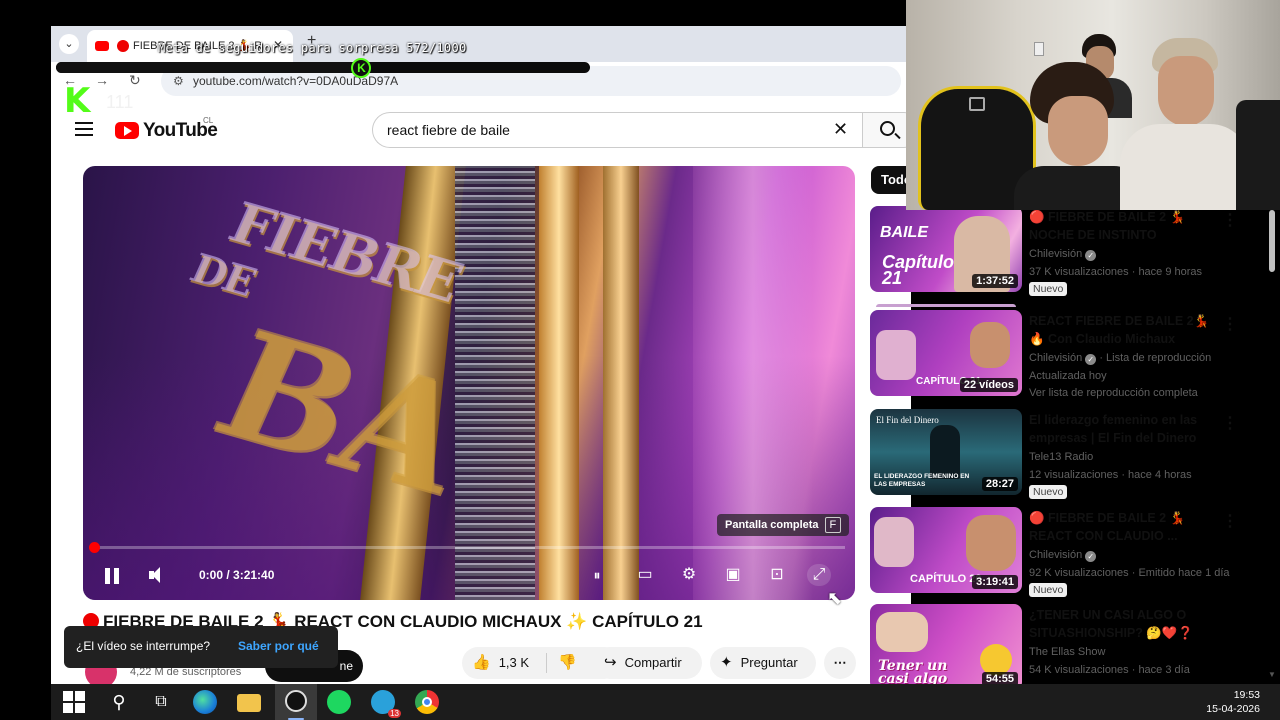 Image resolution: width=1280 pixels, height=720 pixels. Describe the element at coordinates (995, 582) in the screenshot. I see `duration-badge: 3:19:41` at that location.